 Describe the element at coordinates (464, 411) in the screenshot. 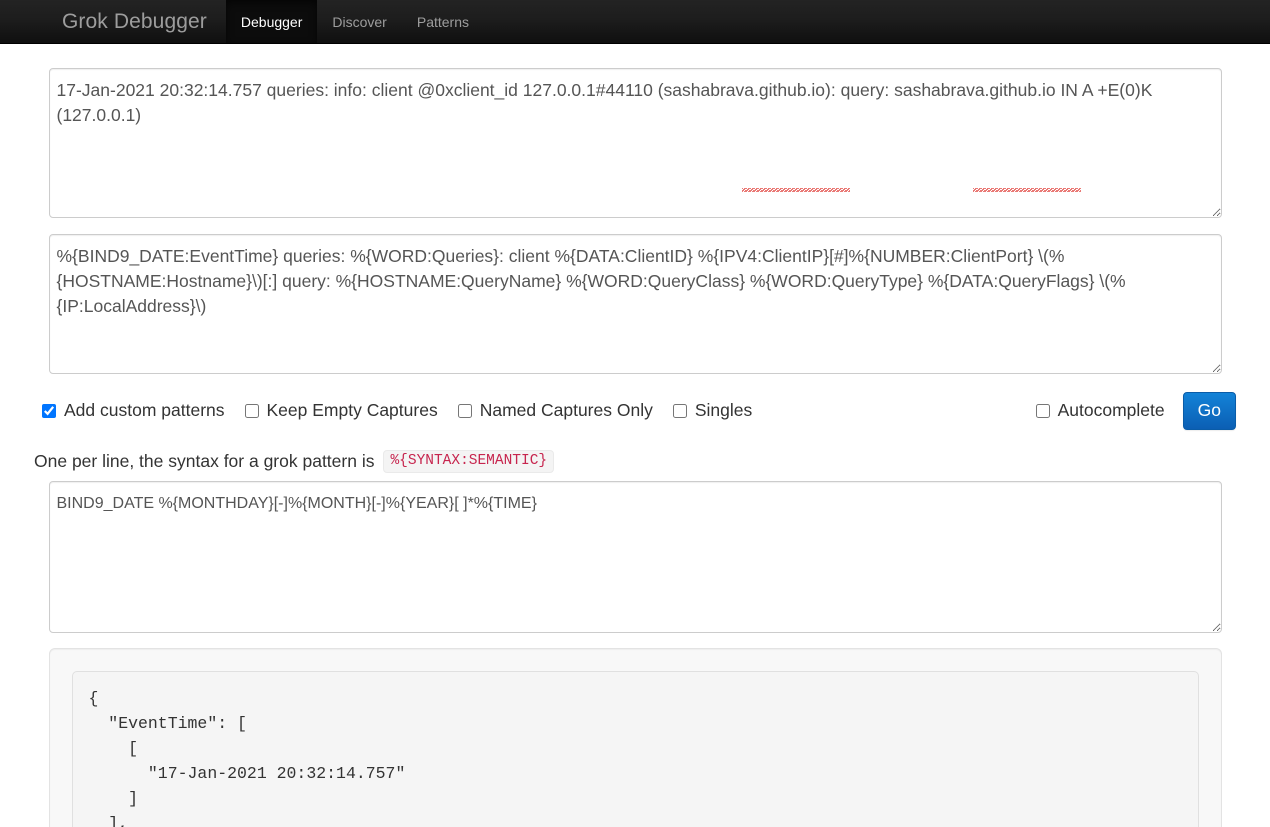

I see `named-captures-only-checkbox` at that location.